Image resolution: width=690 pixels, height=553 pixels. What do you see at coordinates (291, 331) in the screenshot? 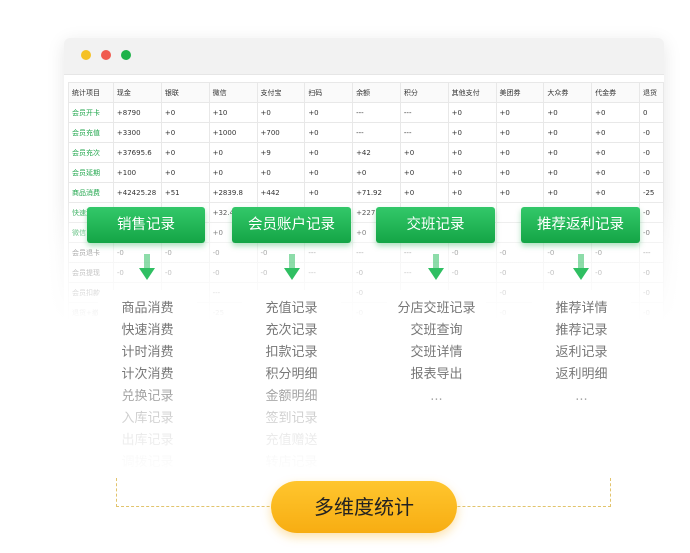
I see `record-link: 充次记录` at bounding box center [291, 331].